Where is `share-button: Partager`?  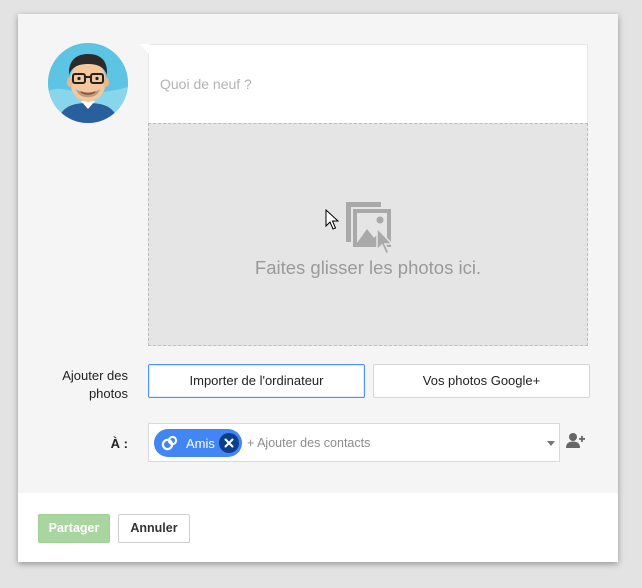
share-button: Partager is located at coordinates (74, 528).